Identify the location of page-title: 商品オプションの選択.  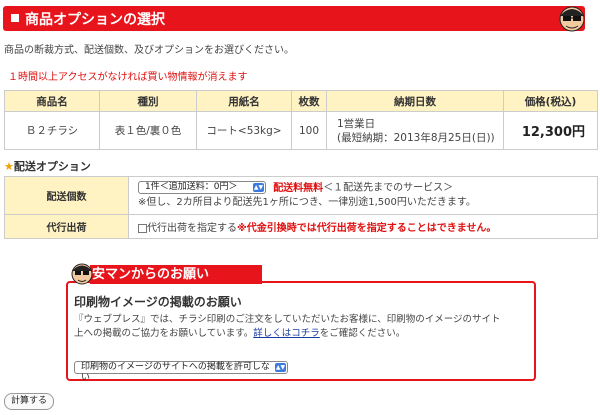
(95, 20).